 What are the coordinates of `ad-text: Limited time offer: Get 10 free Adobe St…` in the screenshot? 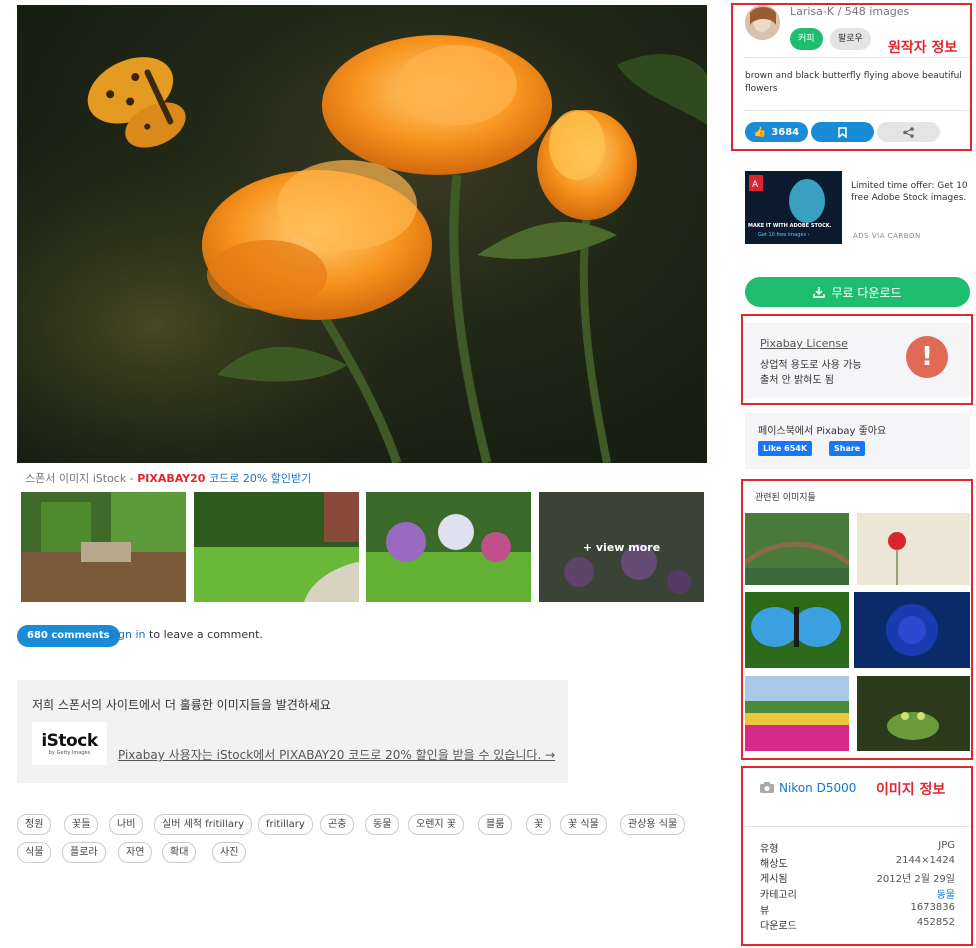 It's located at (911, 192).